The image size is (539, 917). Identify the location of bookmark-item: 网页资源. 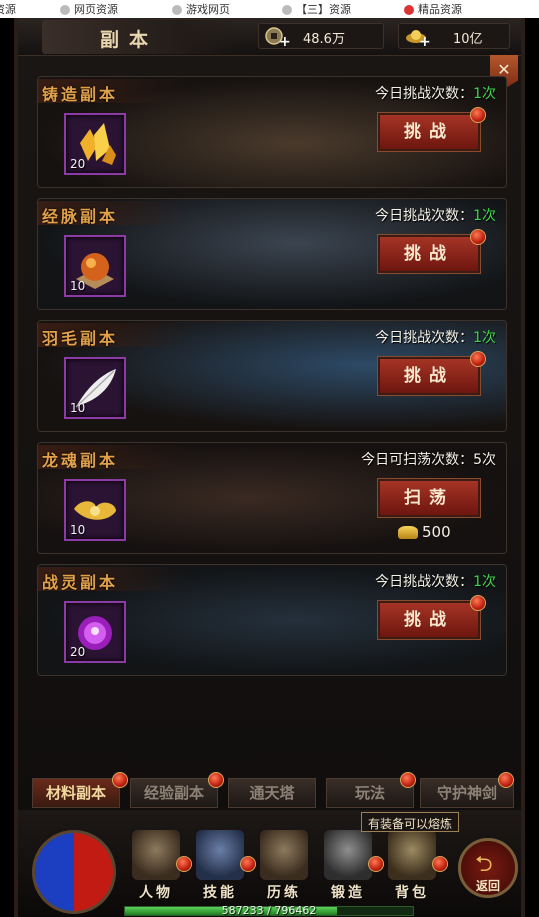
(89, 9).